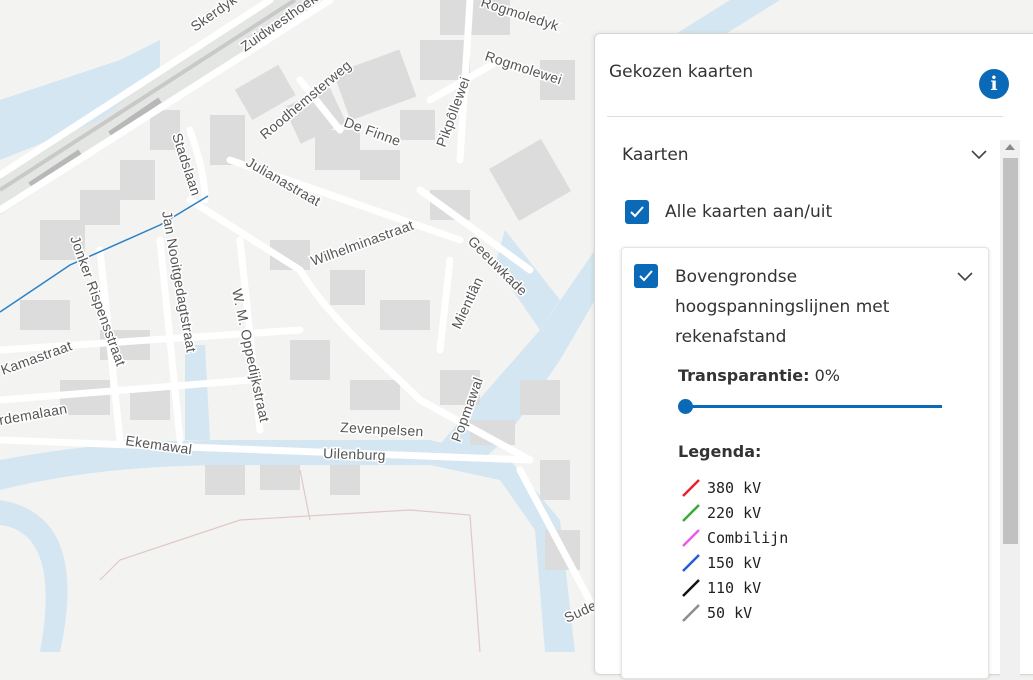 The width and height of the screenshot is (1033, 680). I want to click on legend-label: Combilijn, so click(748, 538).